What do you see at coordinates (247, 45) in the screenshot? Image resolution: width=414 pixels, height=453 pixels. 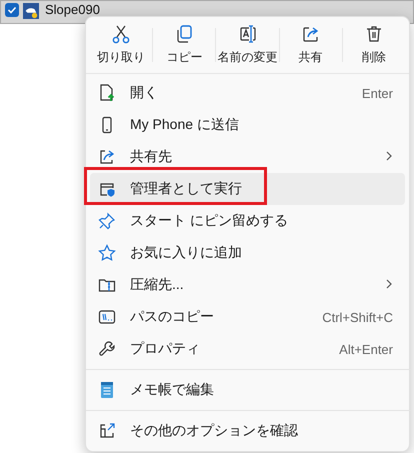 I see `toolbar-button: 名前の変更` at bounding box center [247, 45].